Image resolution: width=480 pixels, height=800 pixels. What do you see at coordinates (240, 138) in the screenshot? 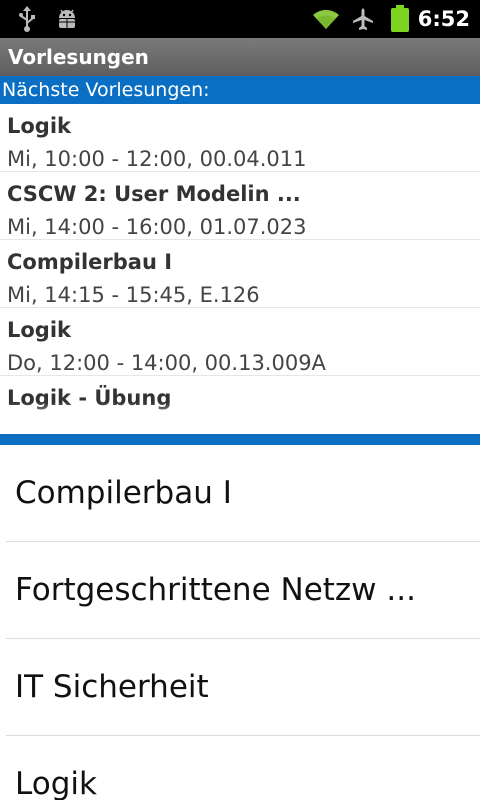
I see `lecture-item: Logik Mi, 10:00 - 12:00, 00.04.011` at bounding box center [240, 138].